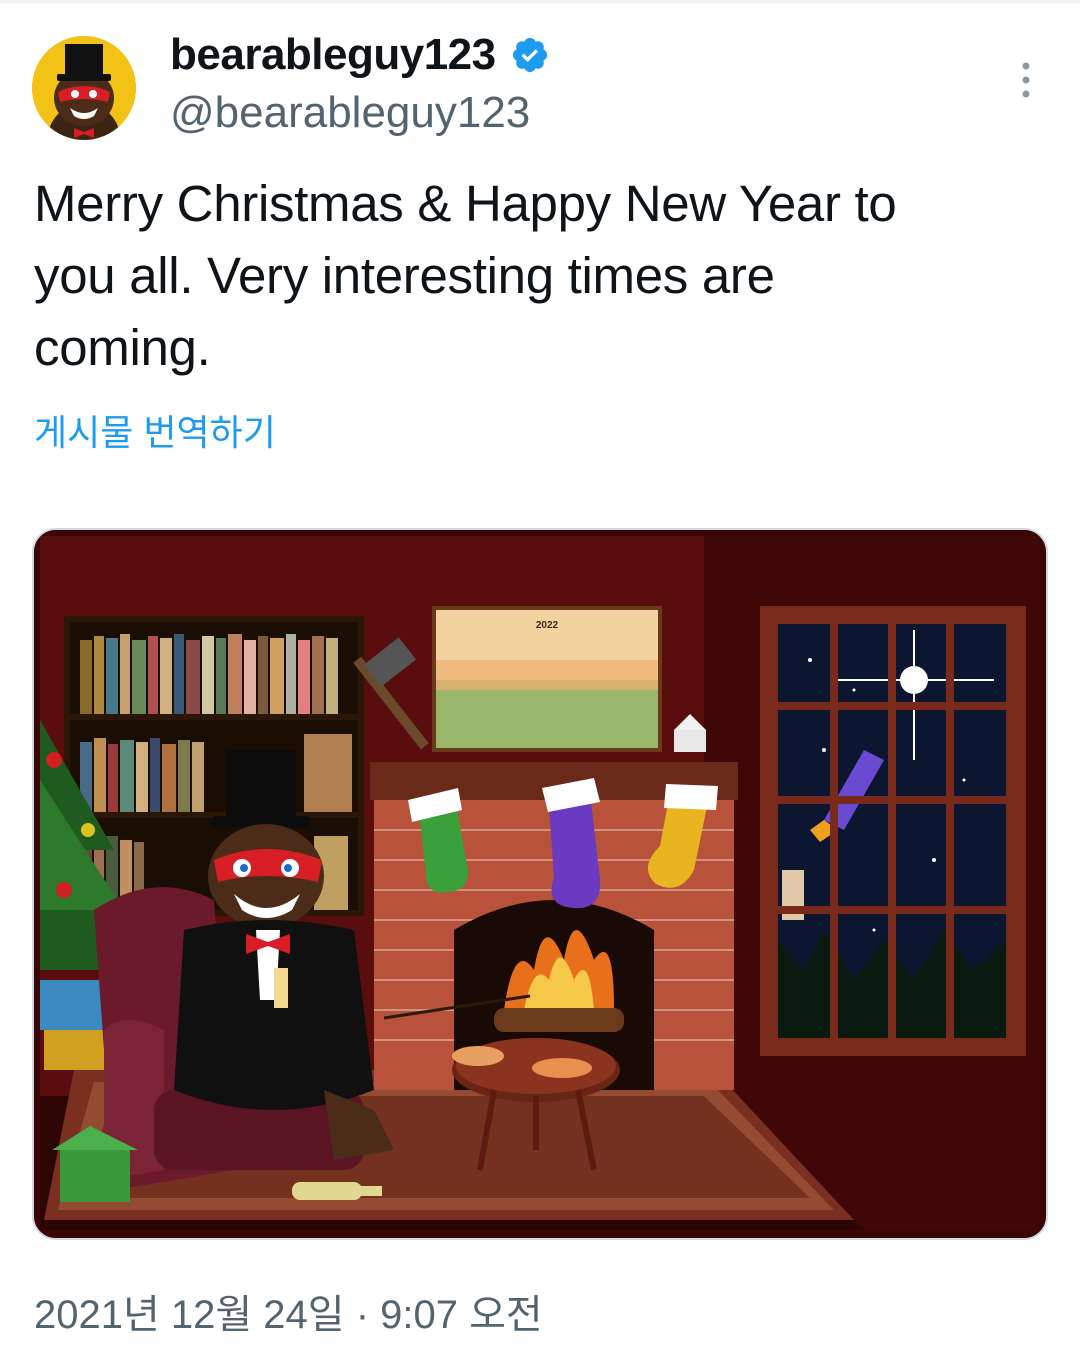 The height and width of the screenshot is (1352, 1080). I want to click on bear-avatar-icon, so click(84, 88).